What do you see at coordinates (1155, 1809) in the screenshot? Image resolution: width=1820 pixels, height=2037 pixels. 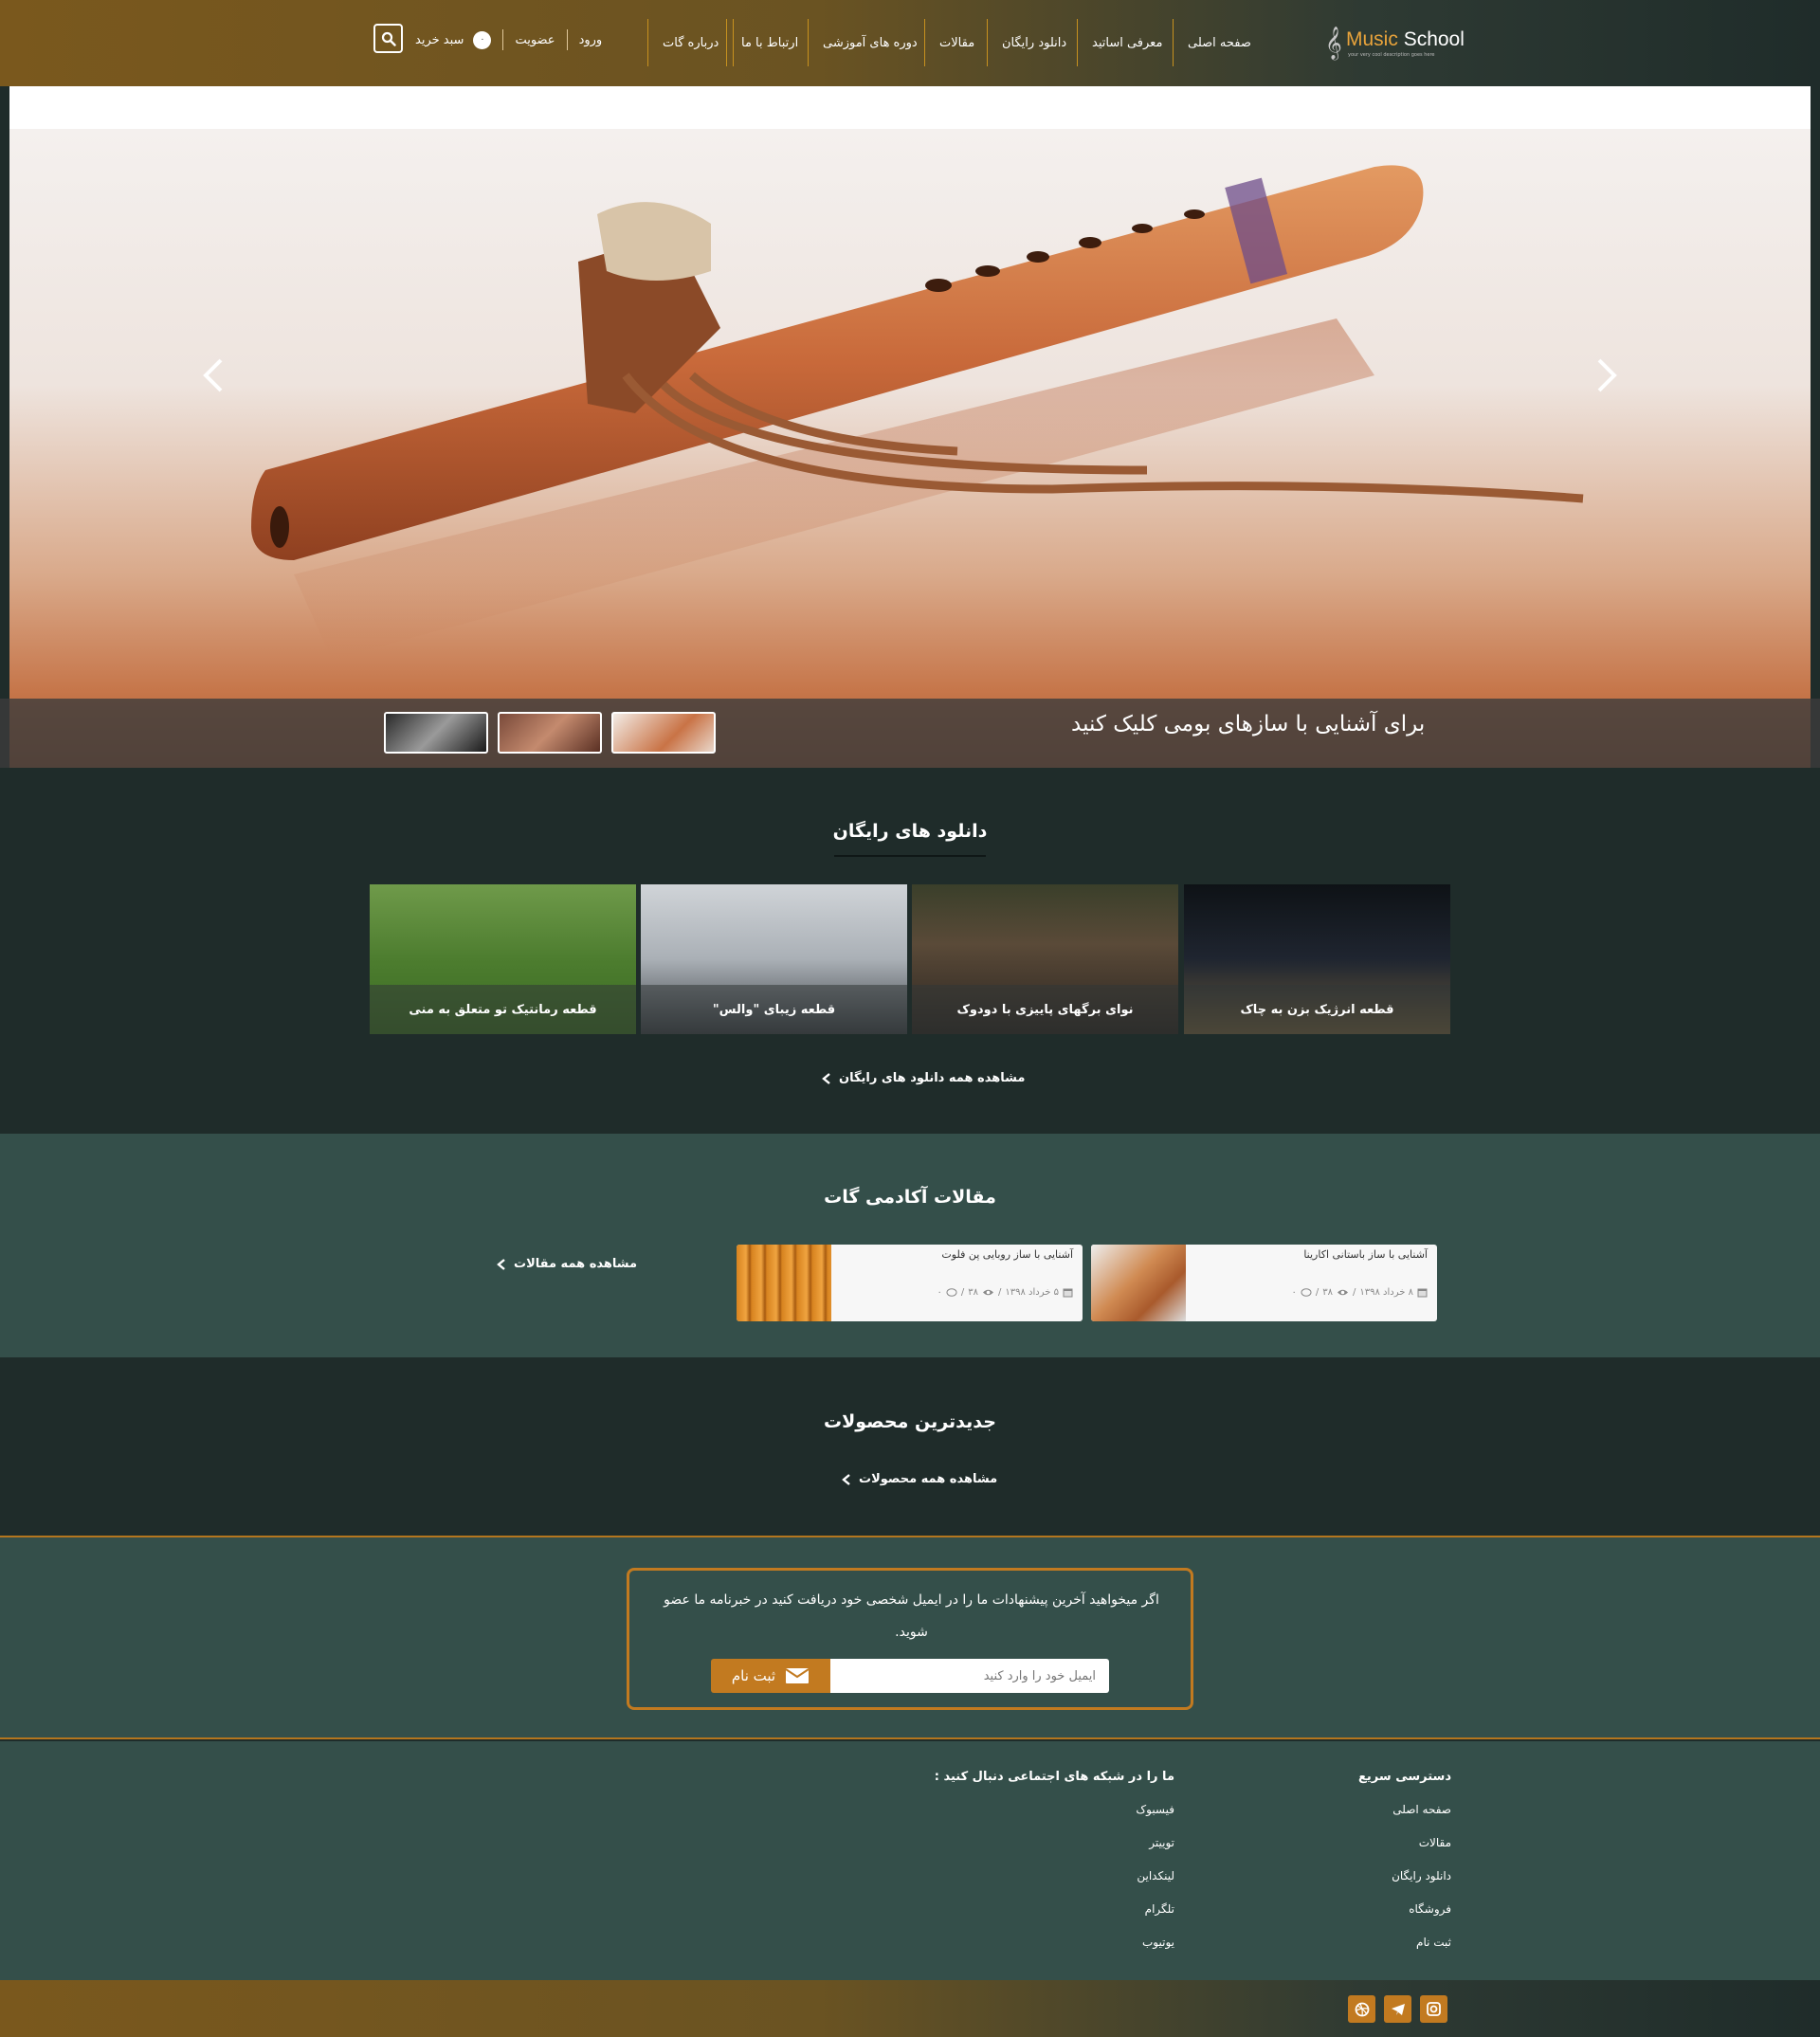 I see `footer-link-facebook: فیسبوک` at bounding box center [1155, 1809].